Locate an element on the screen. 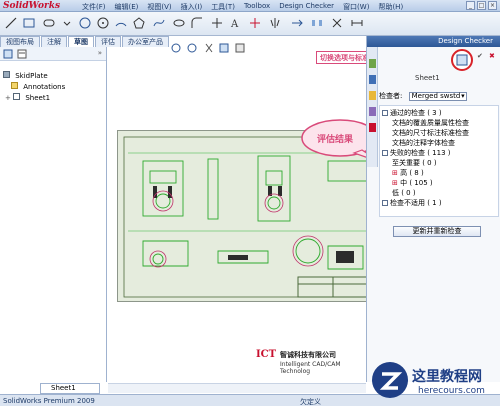 This screenshot has width=500, height=407. linear-pattern-icon is located at coordinates (317, 23).